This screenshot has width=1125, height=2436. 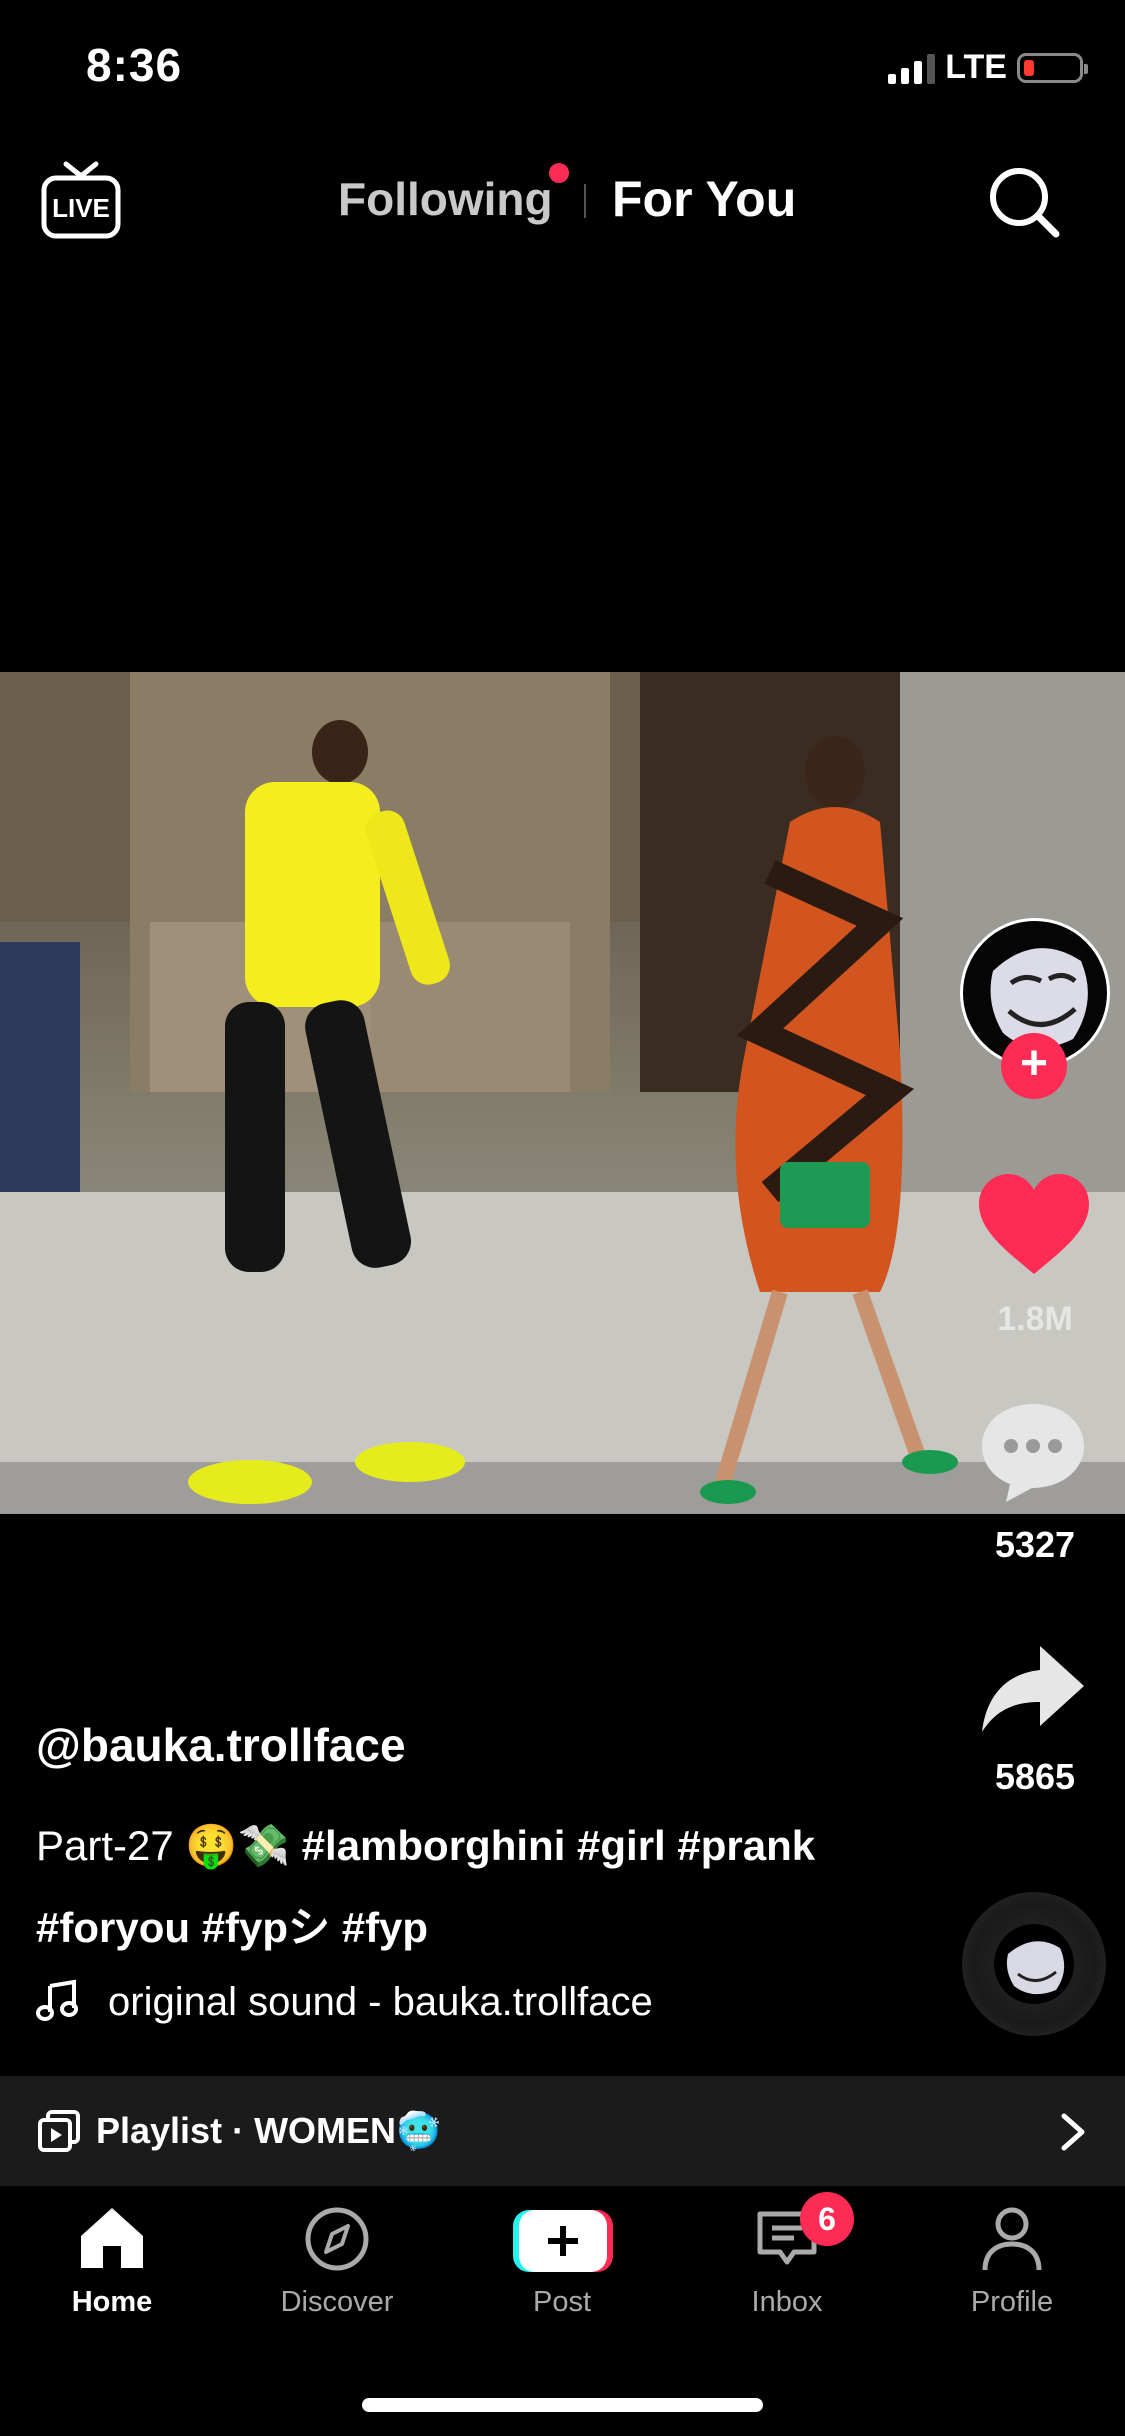 What do you see at coordinates (1052, 67) in the screenshot?
I see `battery-icon` at bounding box center [1052, 67].